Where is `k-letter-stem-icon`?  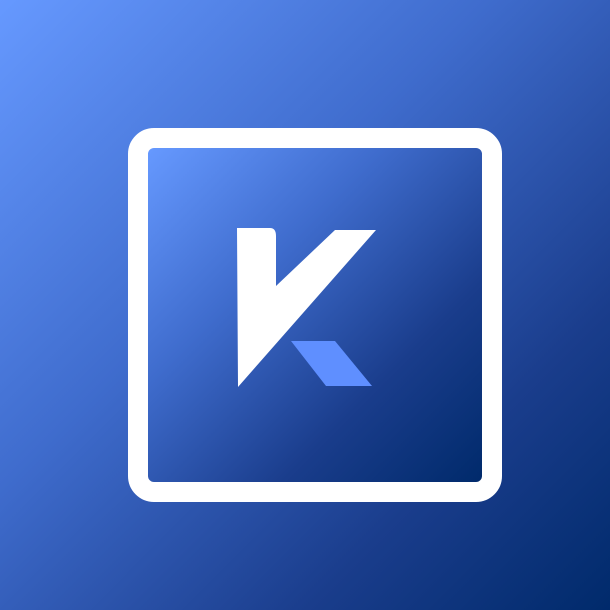
k-letter-stem-icon is located at coordinates (306, 307).